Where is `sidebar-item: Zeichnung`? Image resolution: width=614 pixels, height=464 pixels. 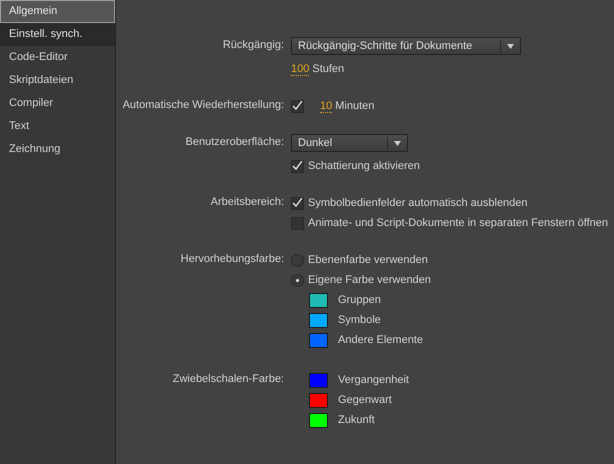 sidebar-item: Zeichnung is located at coordinates (57, 149).